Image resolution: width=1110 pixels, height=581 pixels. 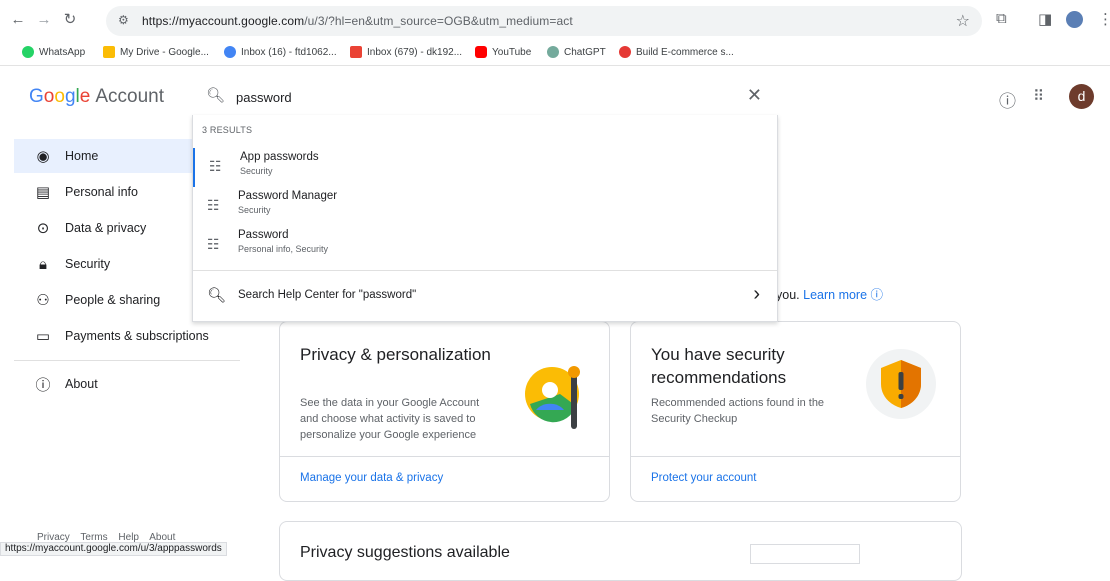 I want to click on back-arrow-icon: ←, so click(x=18, y=20).